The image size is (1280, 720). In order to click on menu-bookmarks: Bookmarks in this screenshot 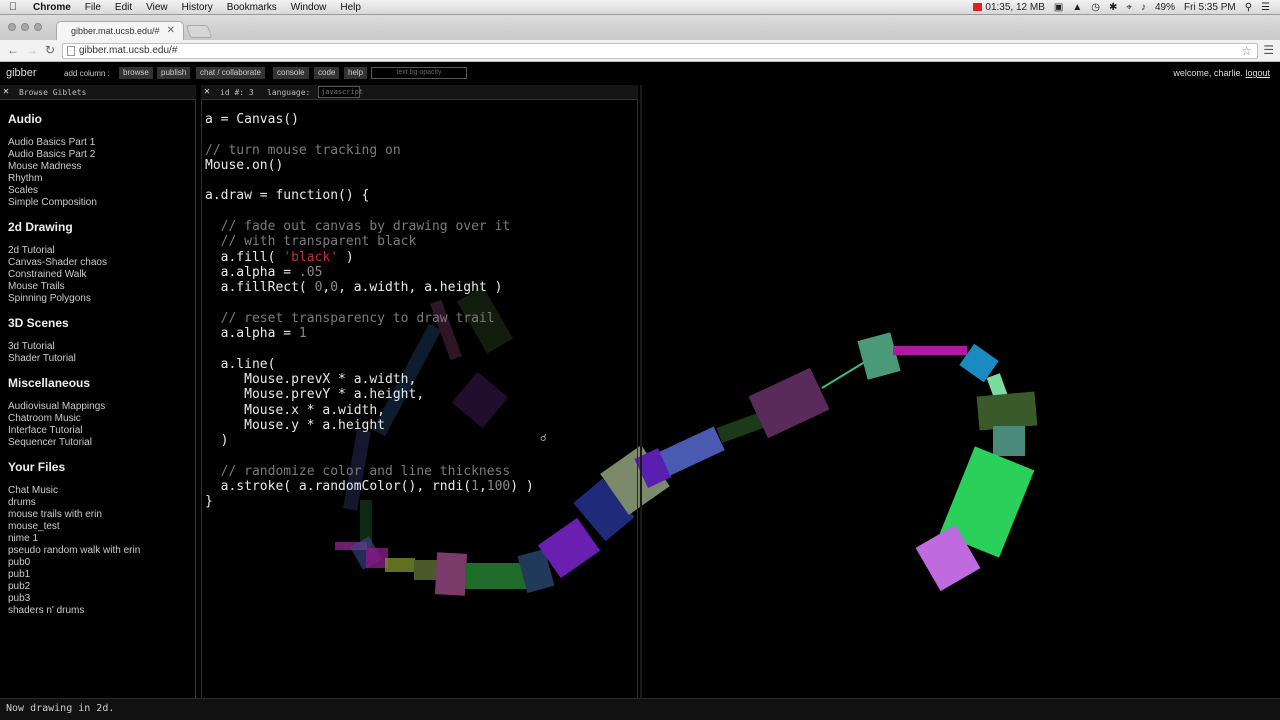, I will do `click(252, 7)`.